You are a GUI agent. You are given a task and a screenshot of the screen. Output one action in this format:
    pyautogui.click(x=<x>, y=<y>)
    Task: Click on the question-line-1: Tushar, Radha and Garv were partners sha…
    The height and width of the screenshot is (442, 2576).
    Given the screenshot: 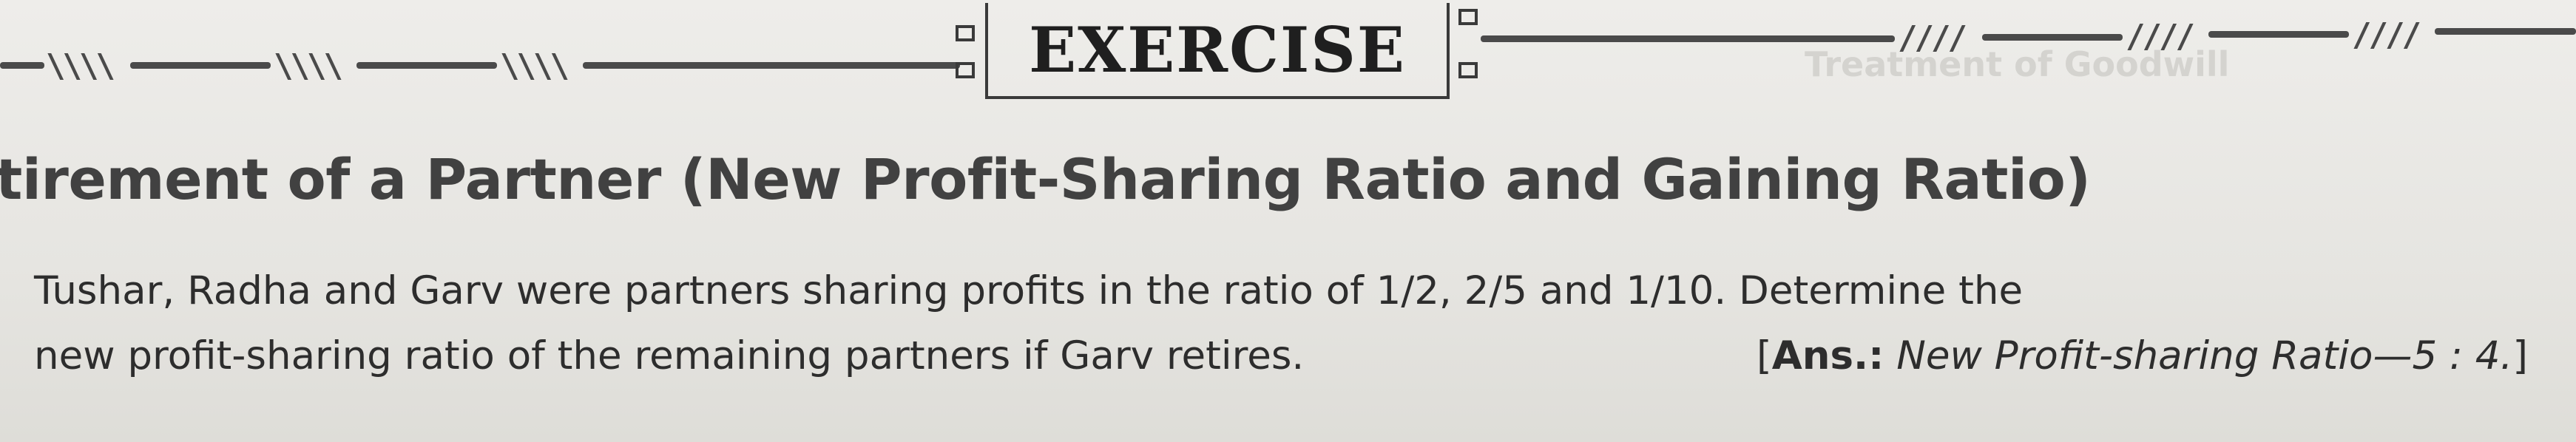 What is the action you would take?
    pyautogui.click(x=1029, y=290)
    